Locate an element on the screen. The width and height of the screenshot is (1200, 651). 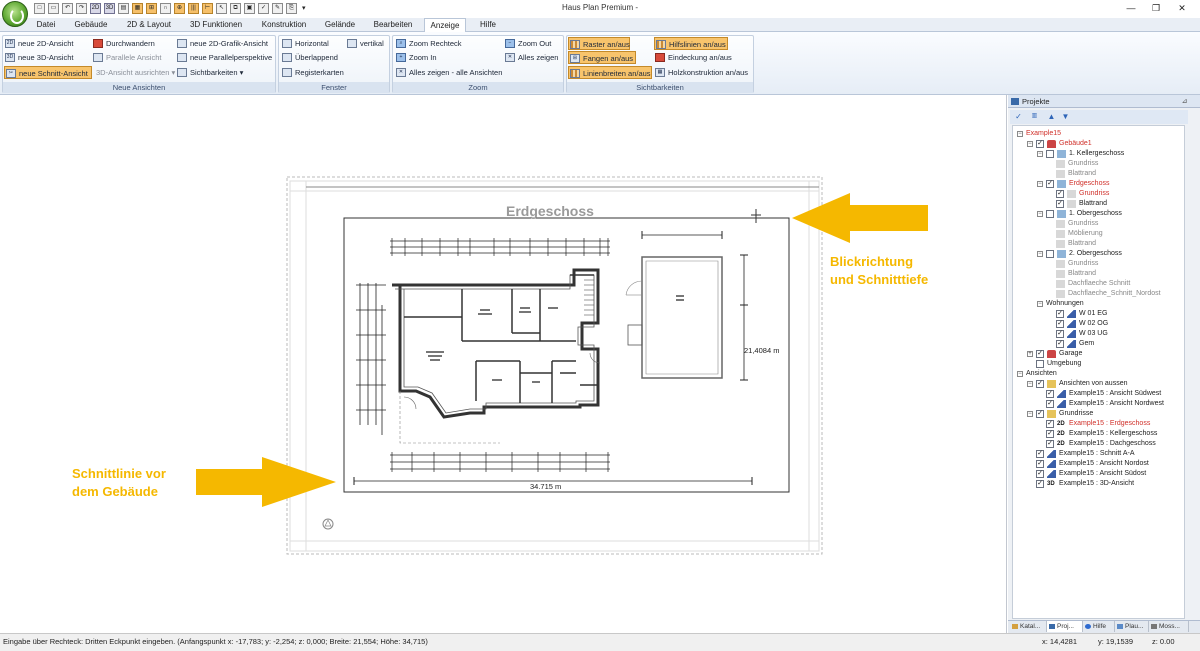
new-2d-graphic-view-button: neue 2D-Grafik-Ansicht is located at coordinates (222, 43).